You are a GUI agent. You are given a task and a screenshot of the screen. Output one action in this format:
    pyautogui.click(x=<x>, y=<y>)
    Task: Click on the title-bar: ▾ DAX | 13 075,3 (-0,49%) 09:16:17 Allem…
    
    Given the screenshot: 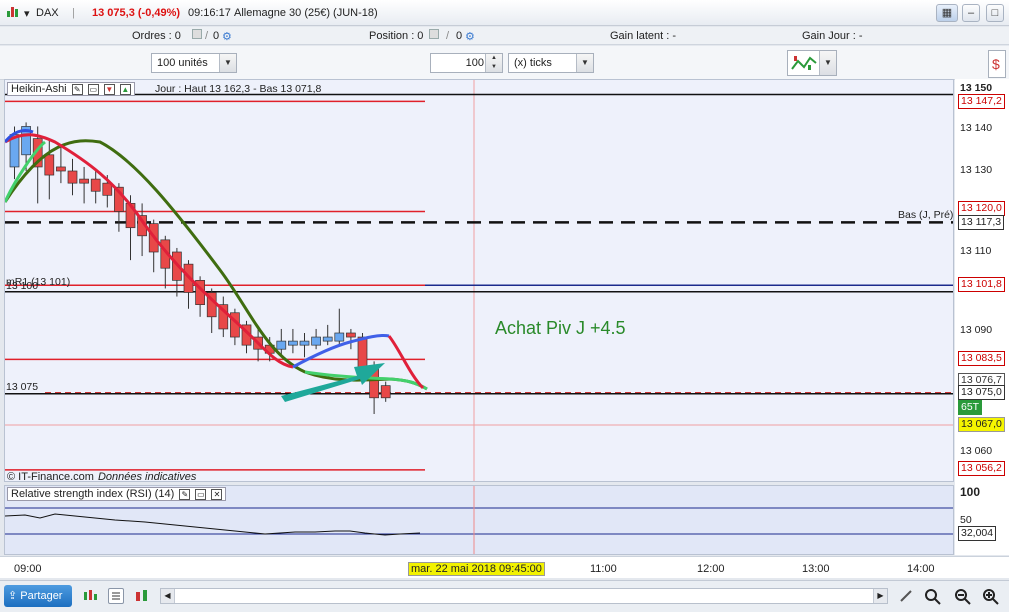 What is the action you would take?
    pyautogui.click(x=504, y=13)
    